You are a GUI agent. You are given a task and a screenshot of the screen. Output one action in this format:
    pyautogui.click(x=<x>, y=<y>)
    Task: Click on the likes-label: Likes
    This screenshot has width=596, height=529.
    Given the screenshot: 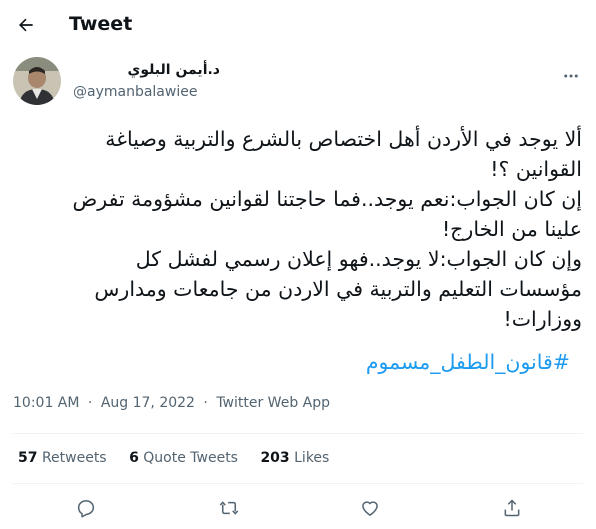 What is the action you would take?
    pyautogui.click(x=312, y=458)
    